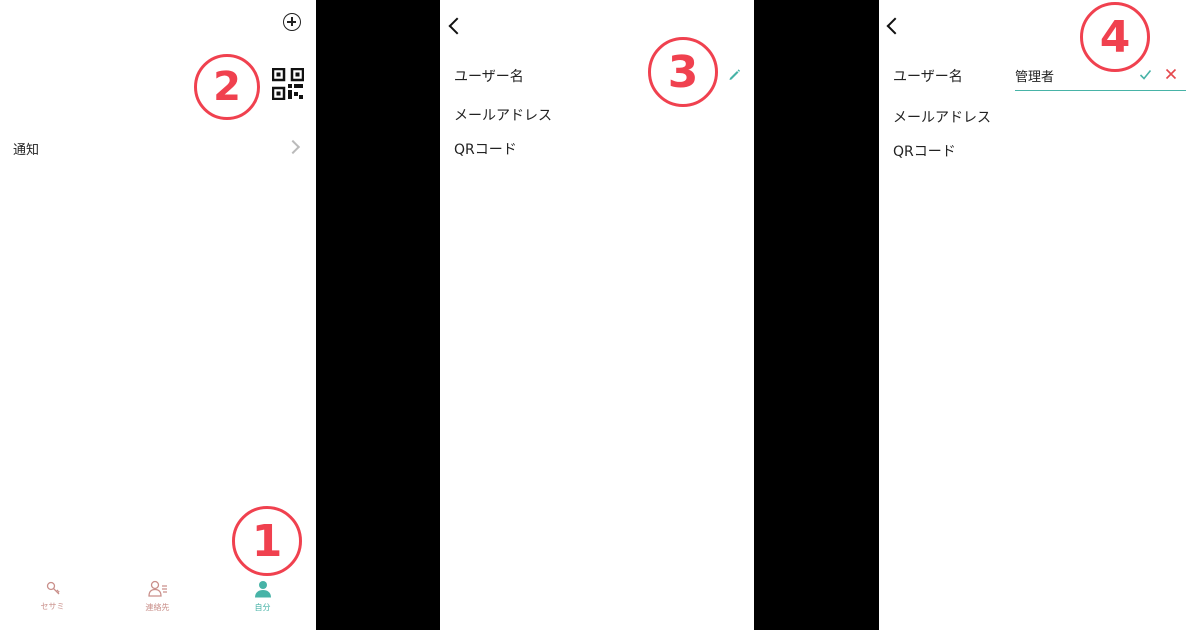  Describe the element at coordinates (157, 588) in the screenshot. I see `contacts-icon` at that location.